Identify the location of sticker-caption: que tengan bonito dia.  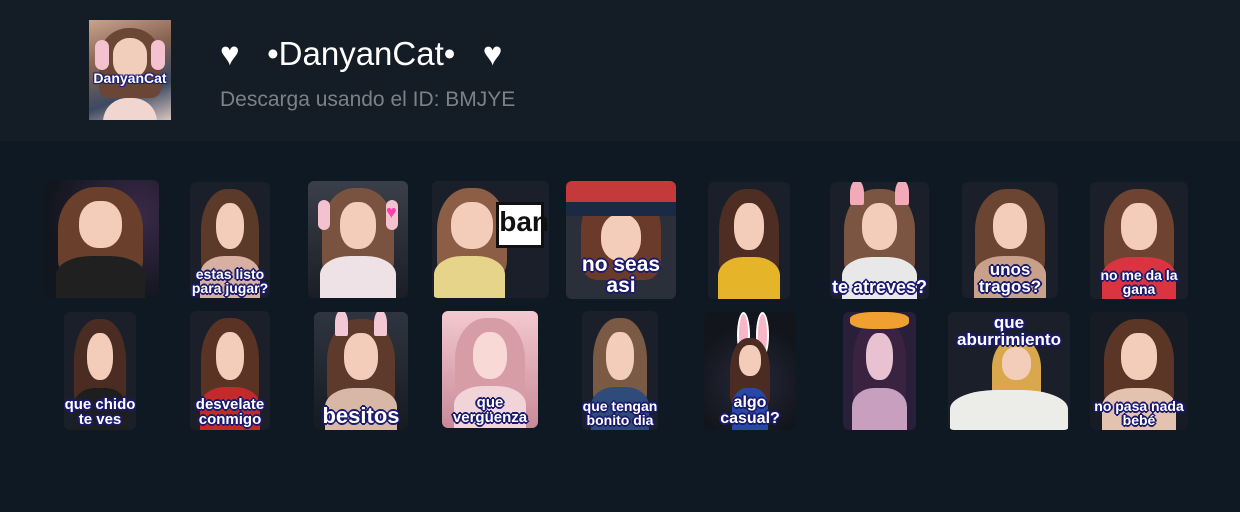
(620, 413).